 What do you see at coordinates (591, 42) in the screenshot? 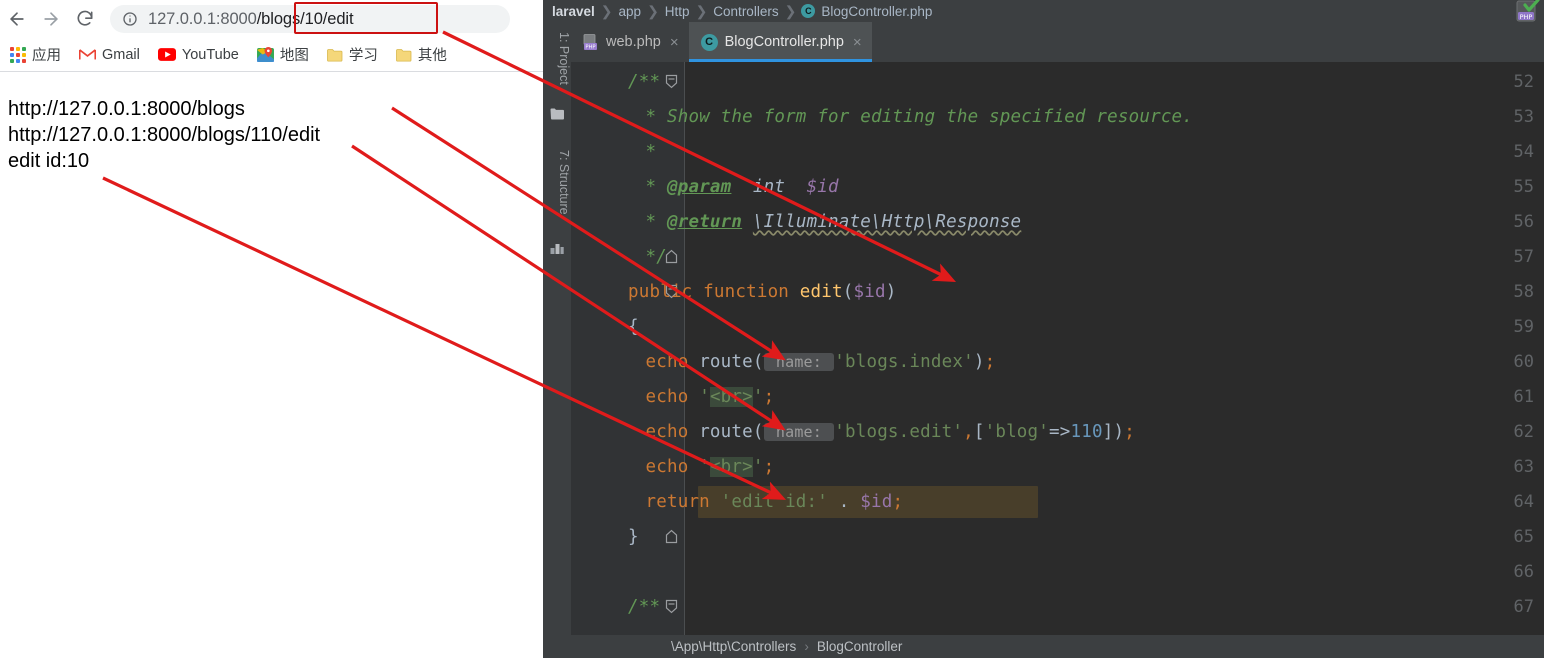
I see `php-file-icon: PHP` at bounding box center [591, 42].